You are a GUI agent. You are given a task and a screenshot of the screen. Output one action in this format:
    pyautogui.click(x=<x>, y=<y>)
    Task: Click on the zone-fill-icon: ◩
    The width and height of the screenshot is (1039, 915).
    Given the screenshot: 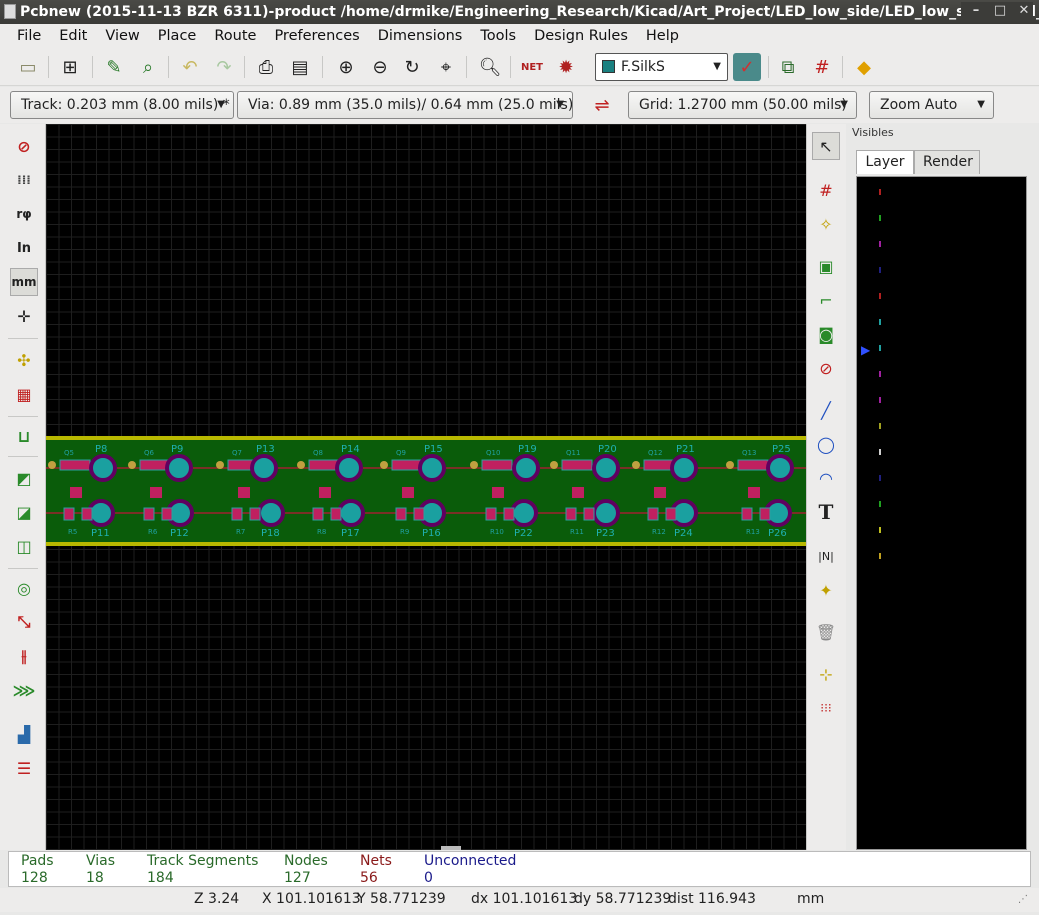 What is the action you would take?
    pyautogui.click(x=24, y=478)
    